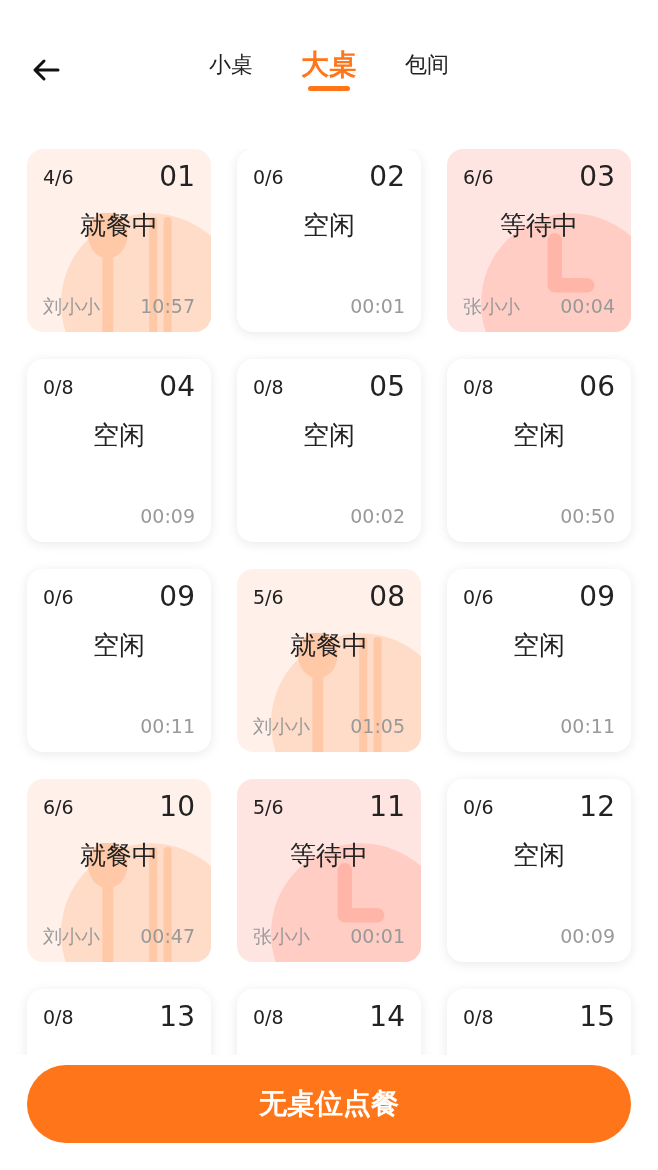 This screenshot has width=658, height=1170. What do you see at coordinates (177, 387) in the screenshot?
I see `table-number: 04` at bounding box center [177, 387].